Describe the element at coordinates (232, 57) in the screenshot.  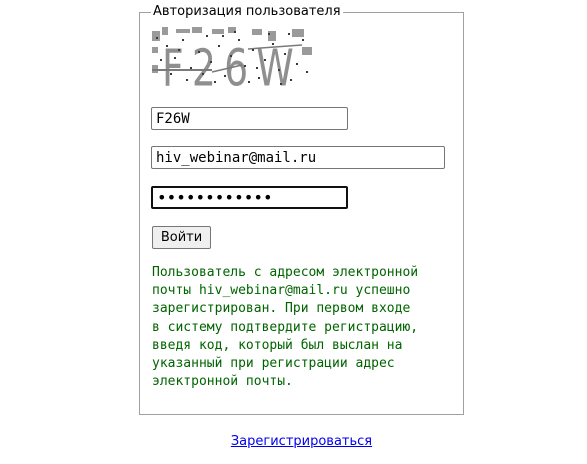
I see `captcha-image: F26W` at that location.